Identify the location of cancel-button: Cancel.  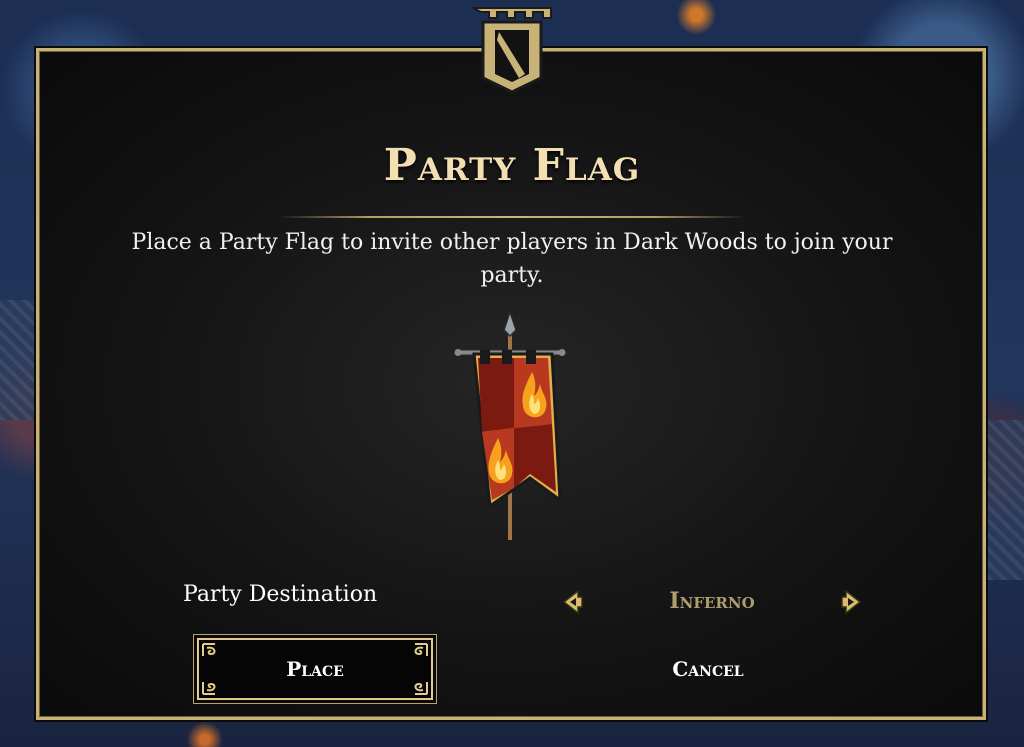
(708, 669).